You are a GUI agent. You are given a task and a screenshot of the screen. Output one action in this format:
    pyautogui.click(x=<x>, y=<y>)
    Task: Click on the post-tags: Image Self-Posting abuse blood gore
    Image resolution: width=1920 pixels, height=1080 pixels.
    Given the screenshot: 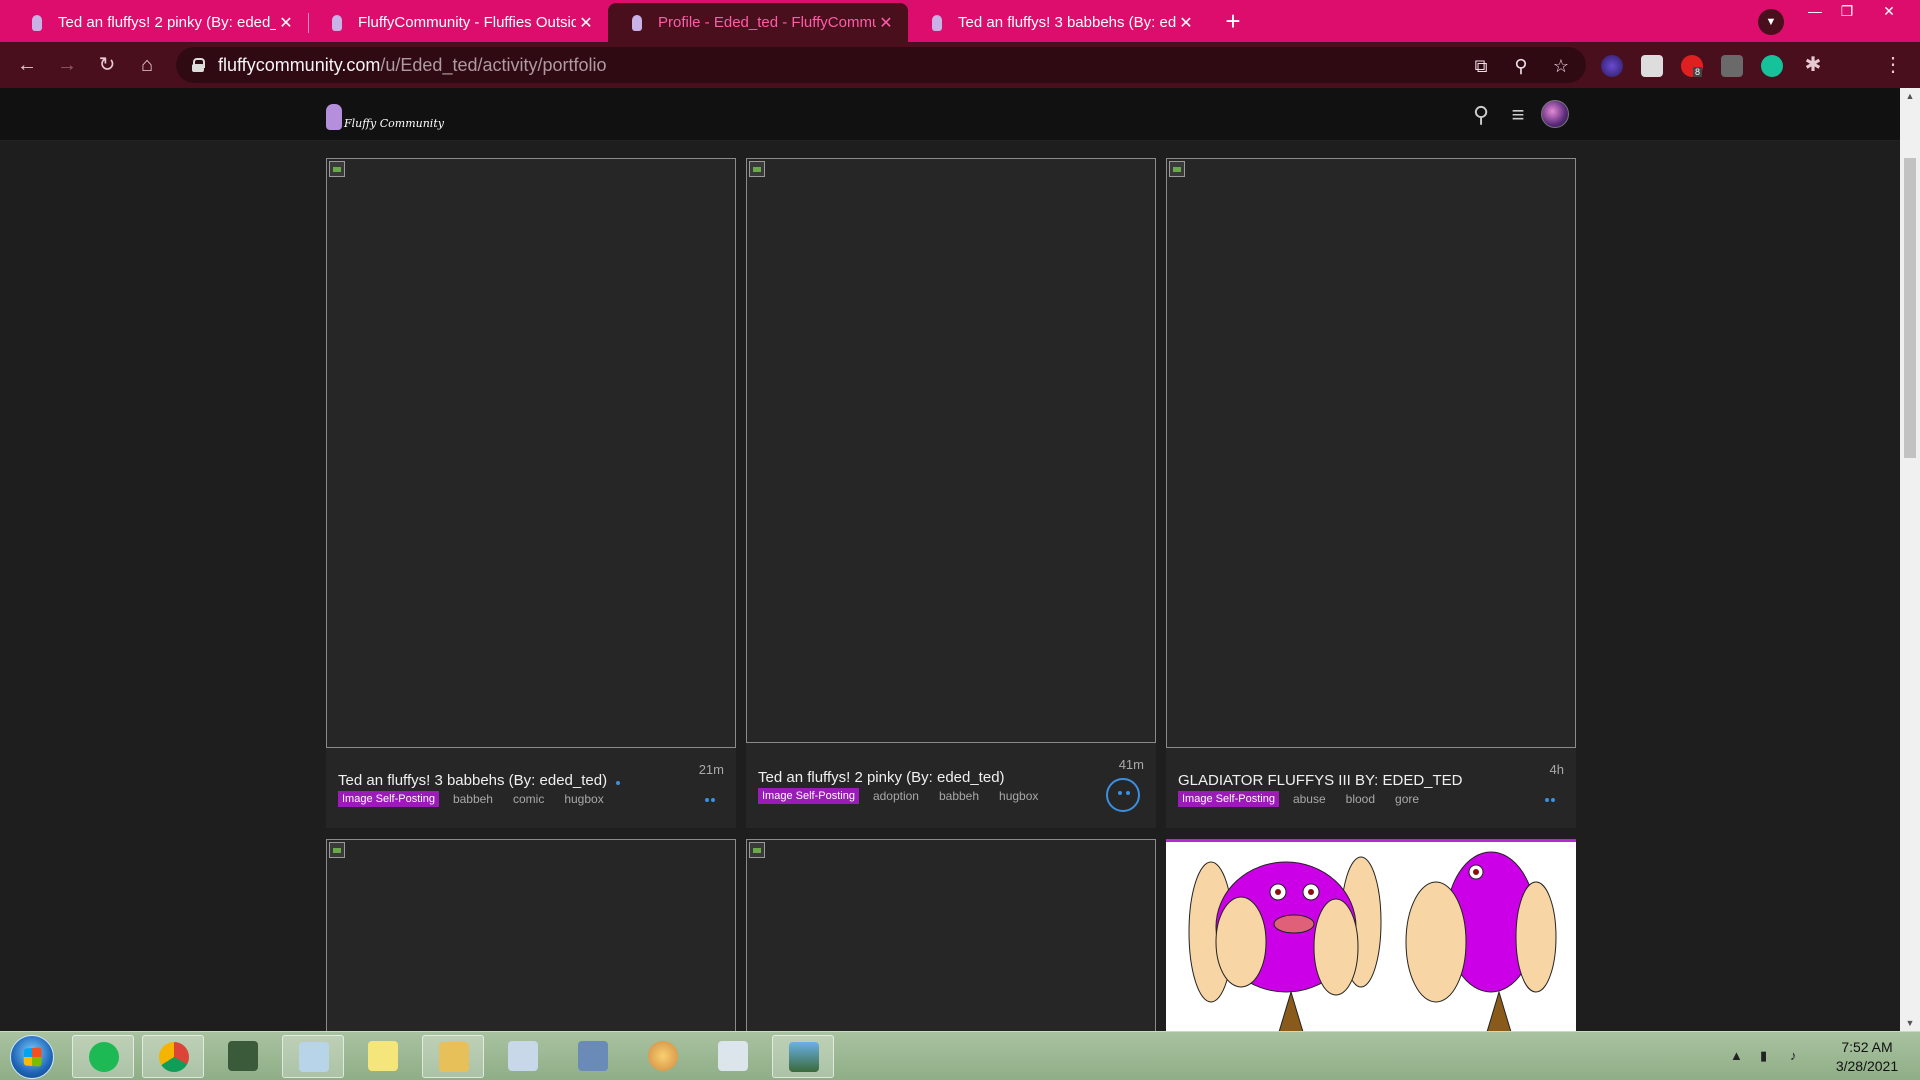 What is the action you would take?
    pyautogui.click(x=1308, y=799)
    